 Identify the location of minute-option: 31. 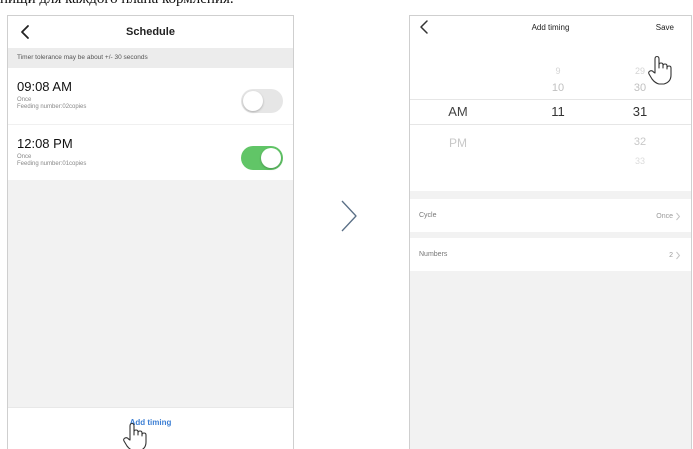
(640, 111).